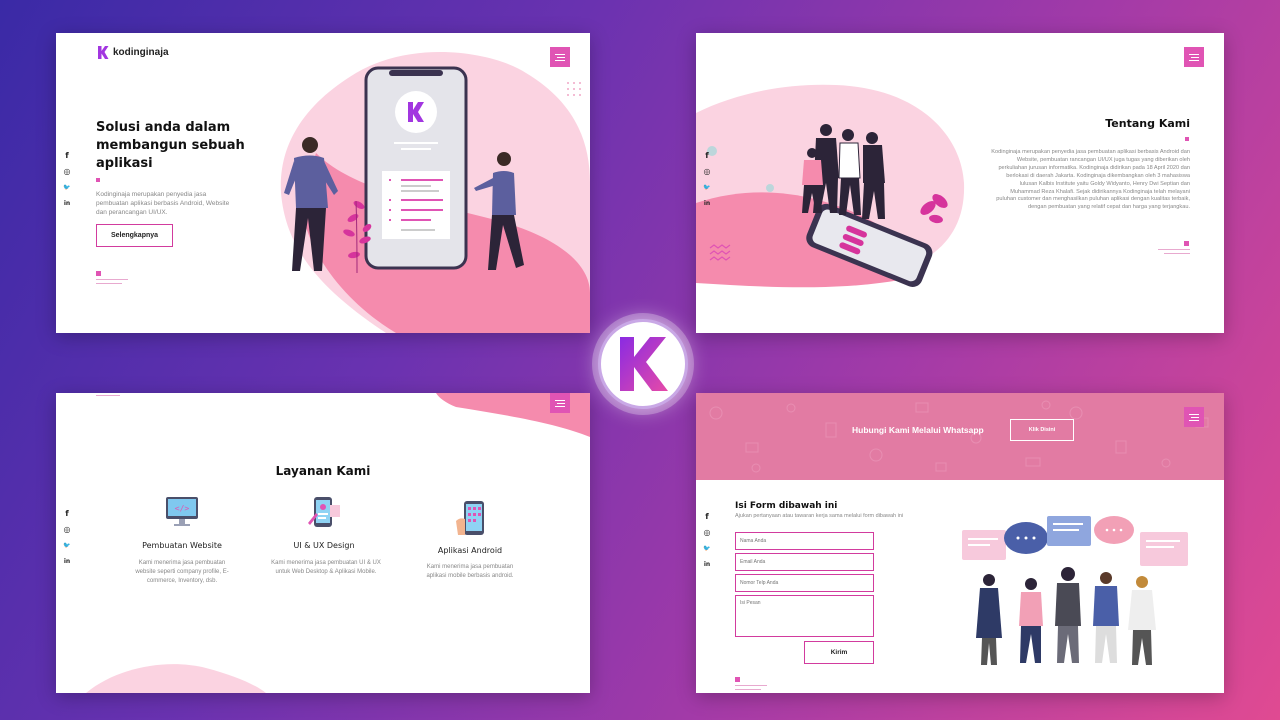 The width and height of the screenshot is (1280, 720). I want to click on ux-design-icon, so click(324, 512).